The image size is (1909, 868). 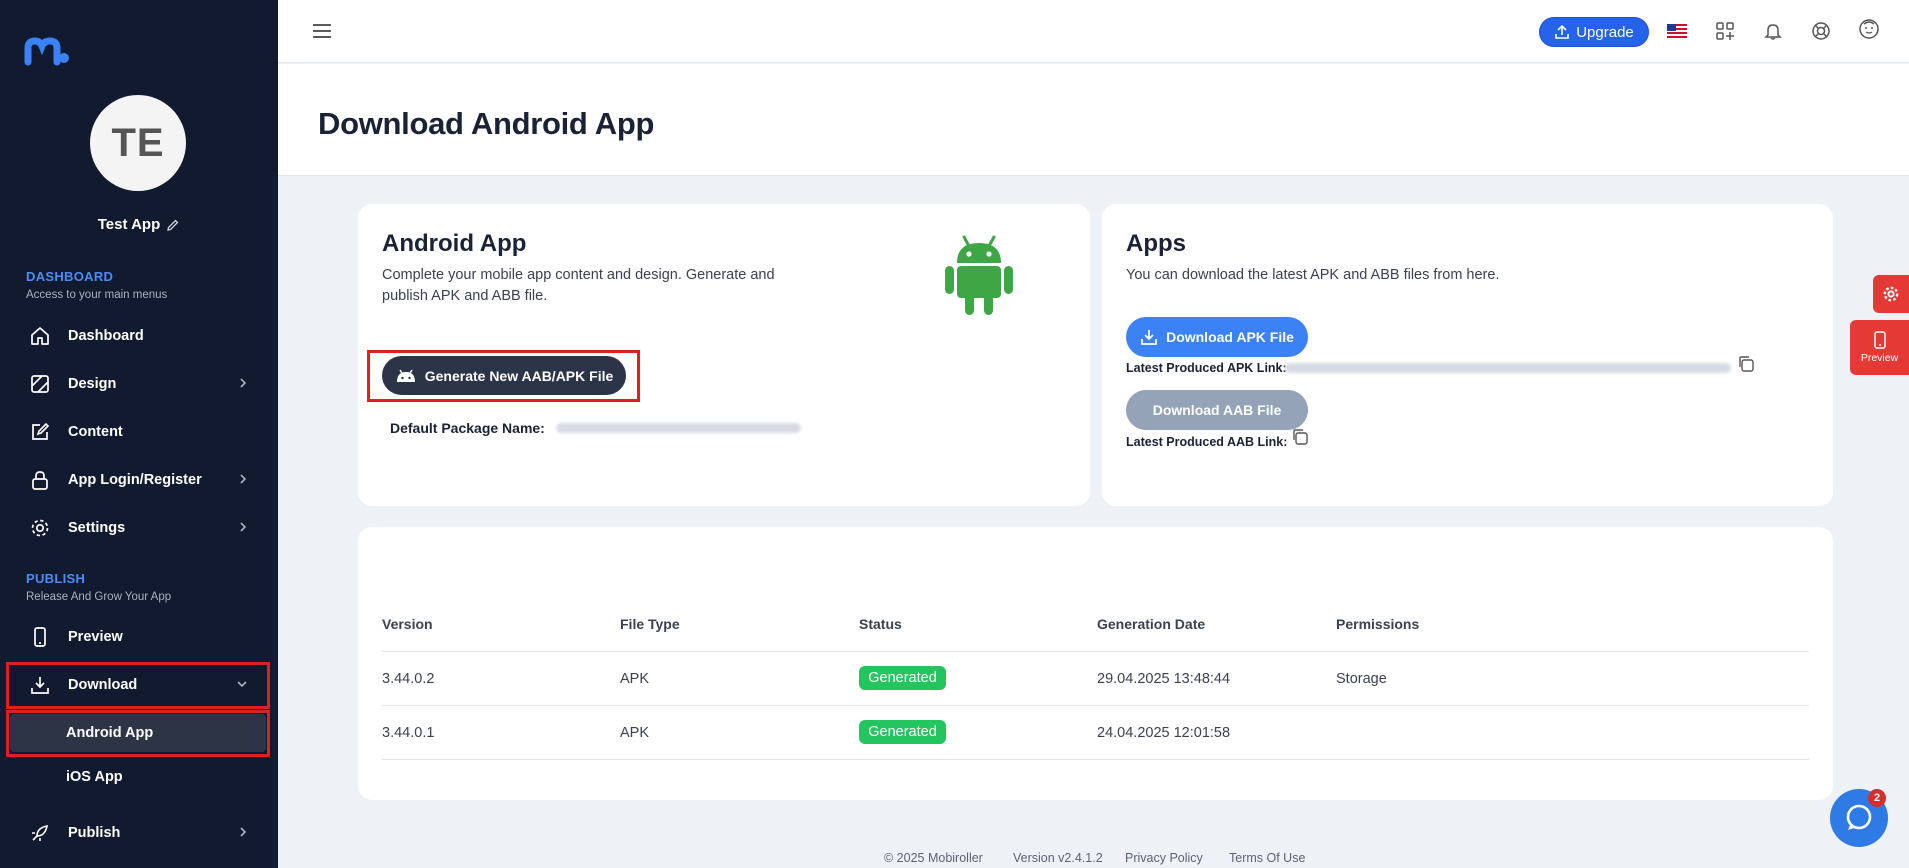 What do you see at coordinates (1859, 817) in the screenshot?
I see `chat-bubble-icon` at bounding box center [1859, 817].